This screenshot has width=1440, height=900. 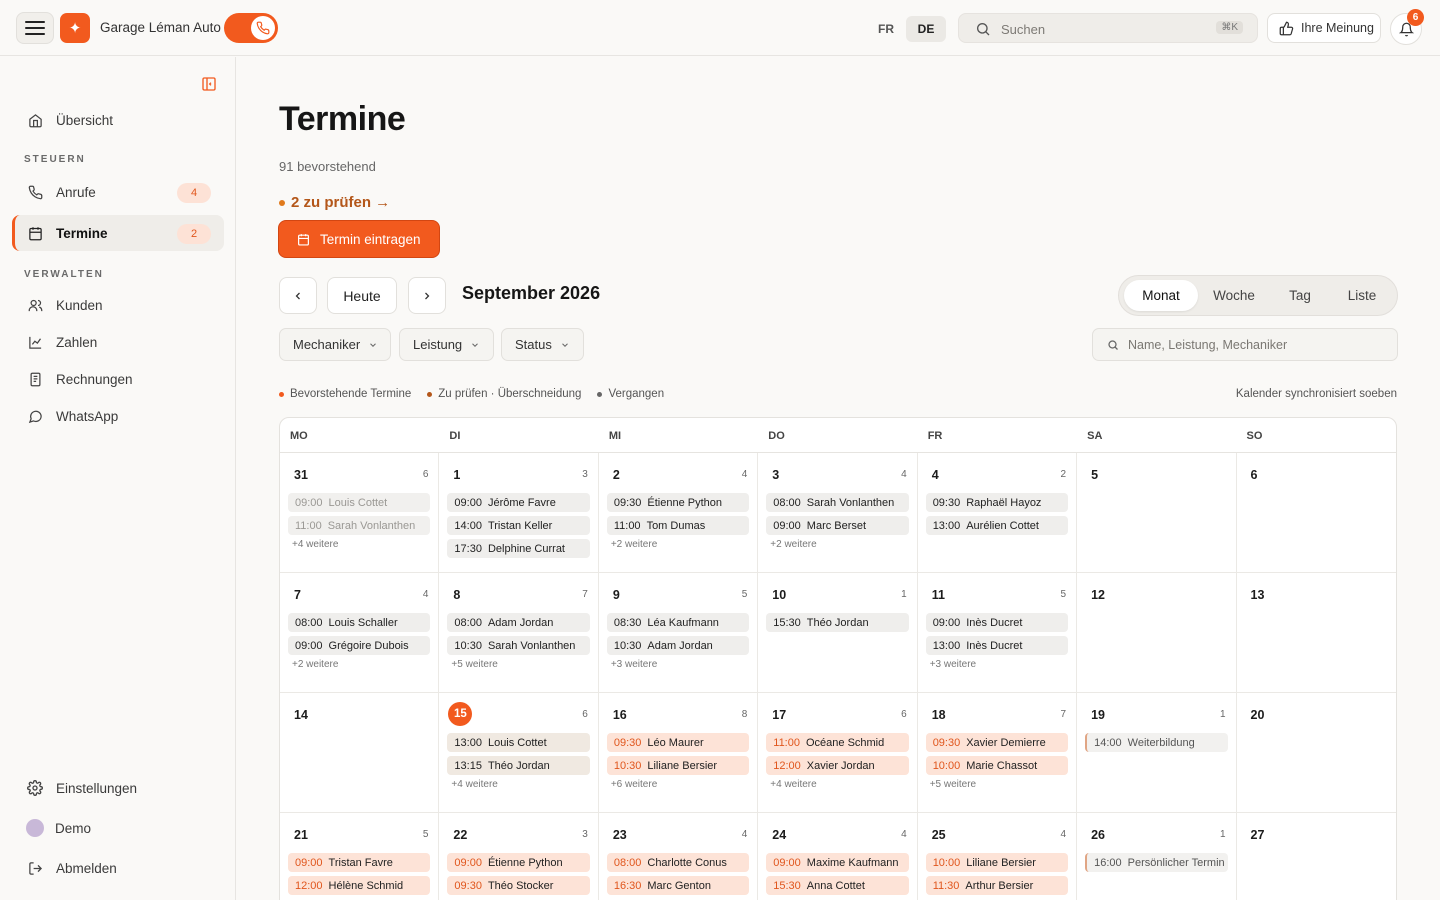 What do you see at coordinates (1157, 856) in the screenshot?
I see `calendar-day: 26 1 16:00 Persönlicher Termin` at bounding box center [1157, 856].